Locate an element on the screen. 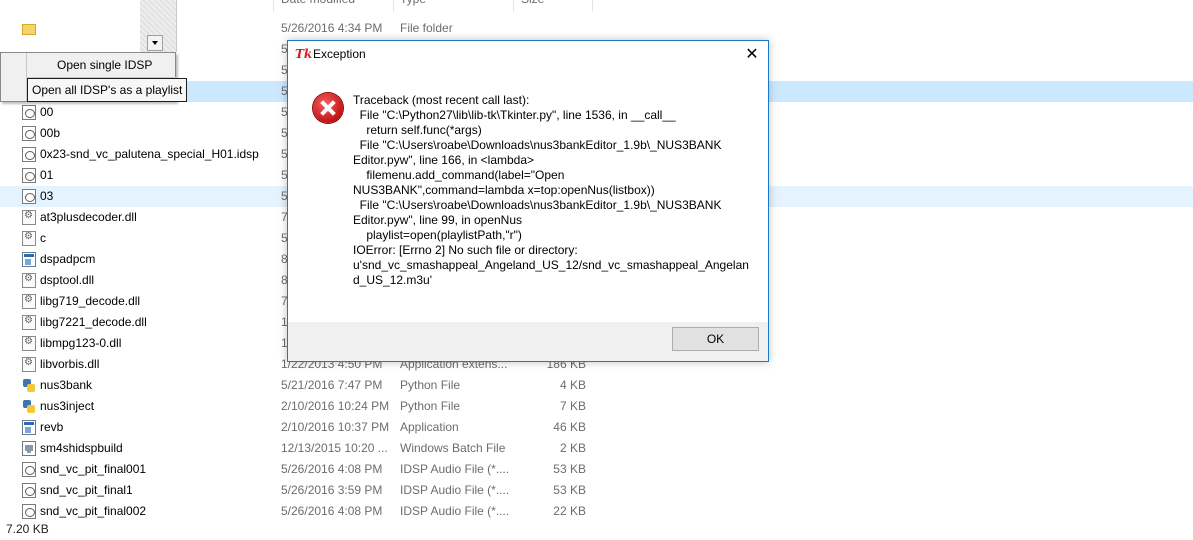  column-header-size: Size is located at coordinates (532, 6).